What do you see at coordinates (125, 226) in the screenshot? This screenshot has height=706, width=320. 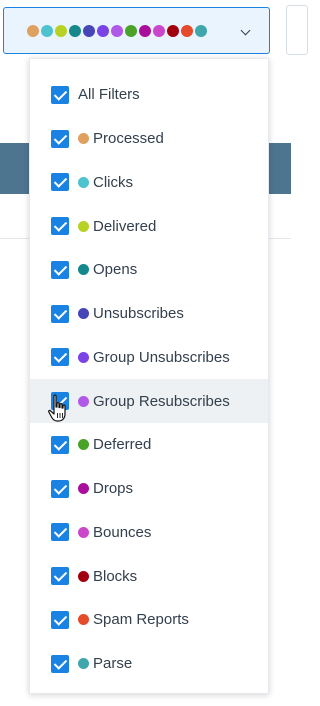 I see `filter-option-label: Delivered` at bounding box center [125, 226].